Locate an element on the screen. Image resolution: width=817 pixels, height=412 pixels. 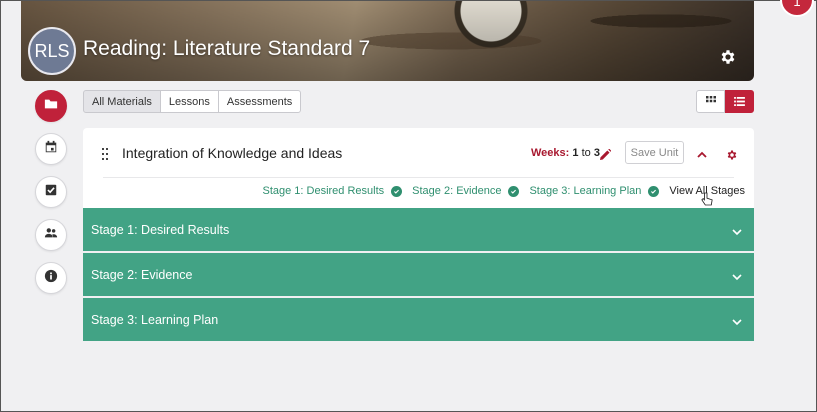
material-tabs: All Materials Lessons Assessments is located at coordinates (192, 101).